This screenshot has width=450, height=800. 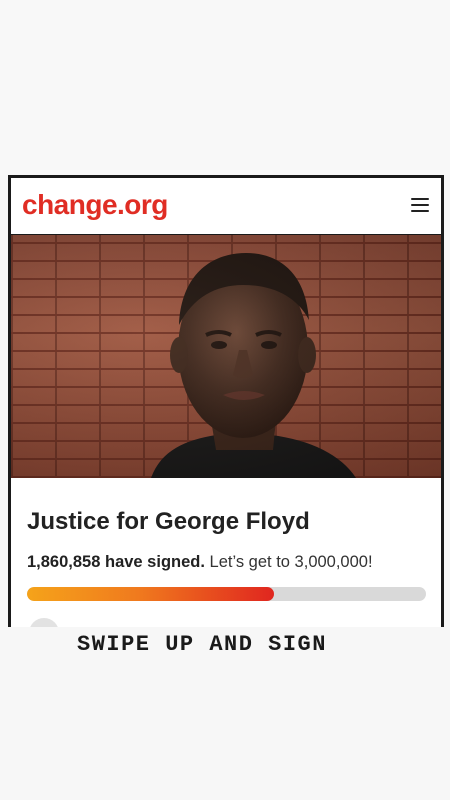 What do you see at coordinates (168, 522) in the screenshot?
I see `petition-title: Justice for George Floyd` at bounding box center [168, 522].